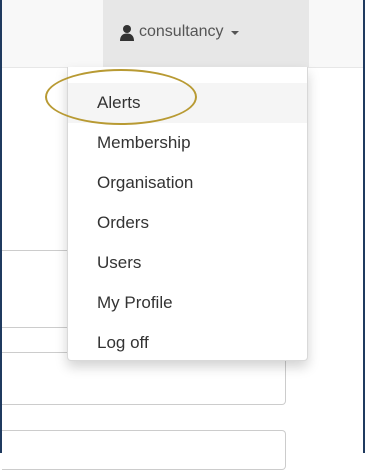 This screenshot has width=365, height=470. Describe the element at coordinates (127, 32) in the screenshot. I see `user-icon` at that location.